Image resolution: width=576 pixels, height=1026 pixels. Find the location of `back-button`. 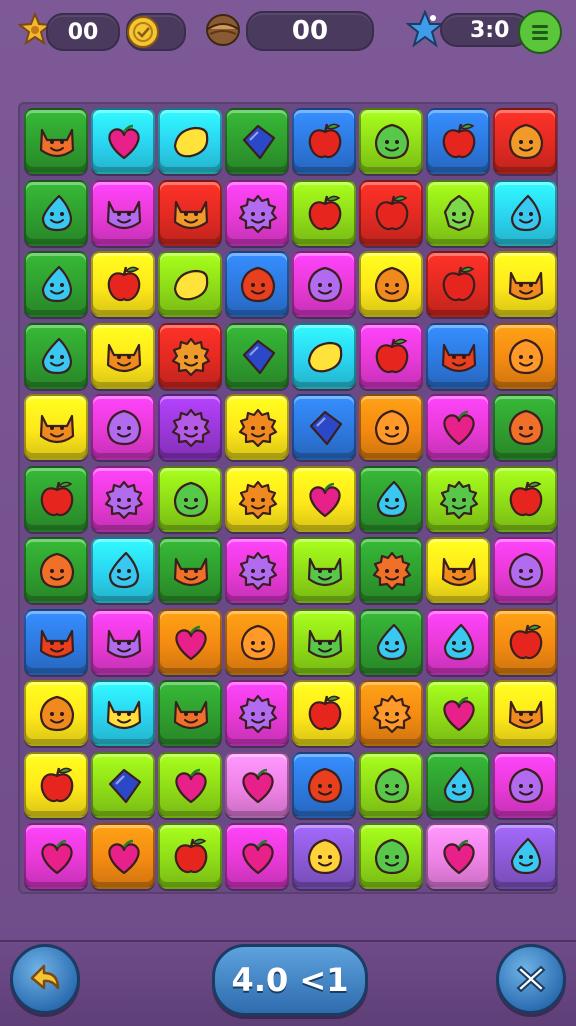

back-button is located at coordinates (45, 979).